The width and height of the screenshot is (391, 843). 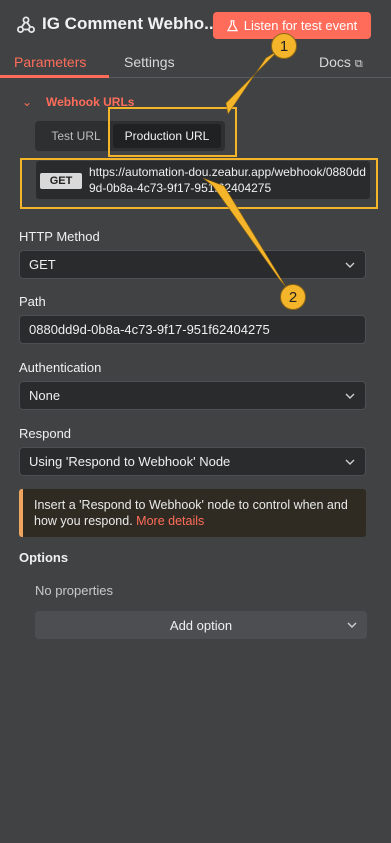 I want to click on respond-select: Using 'Respond to Webhook' Node, so click(x=192, y=461).